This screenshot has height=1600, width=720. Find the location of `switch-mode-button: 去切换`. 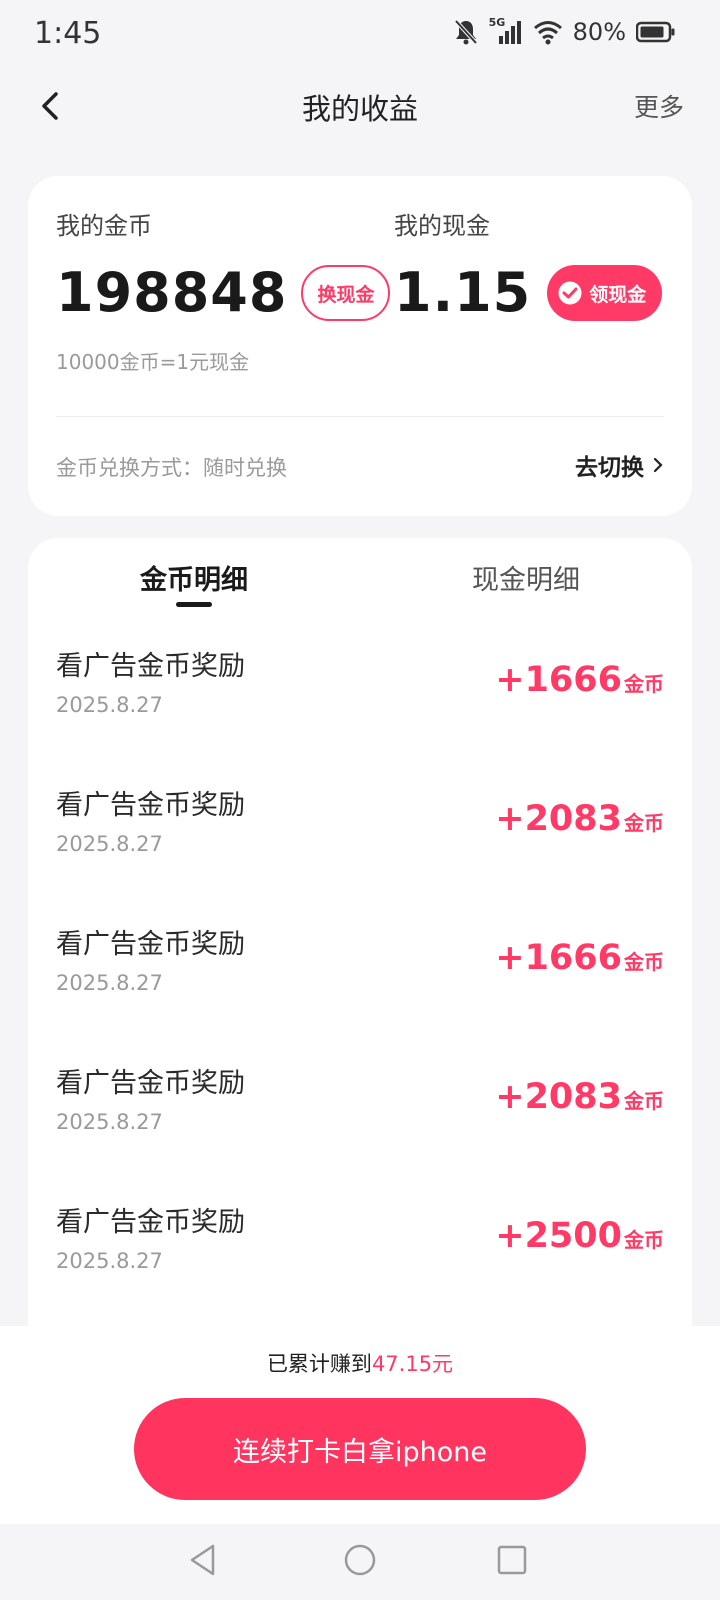

switch-mode-button: 去切换 is located at coordinates (619, 465).